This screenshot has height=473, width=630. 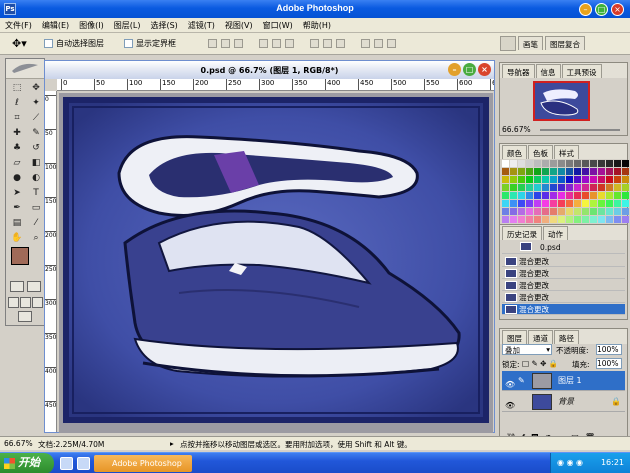 I want to click on tab-paths: 路径, so click(x=566, y=337).